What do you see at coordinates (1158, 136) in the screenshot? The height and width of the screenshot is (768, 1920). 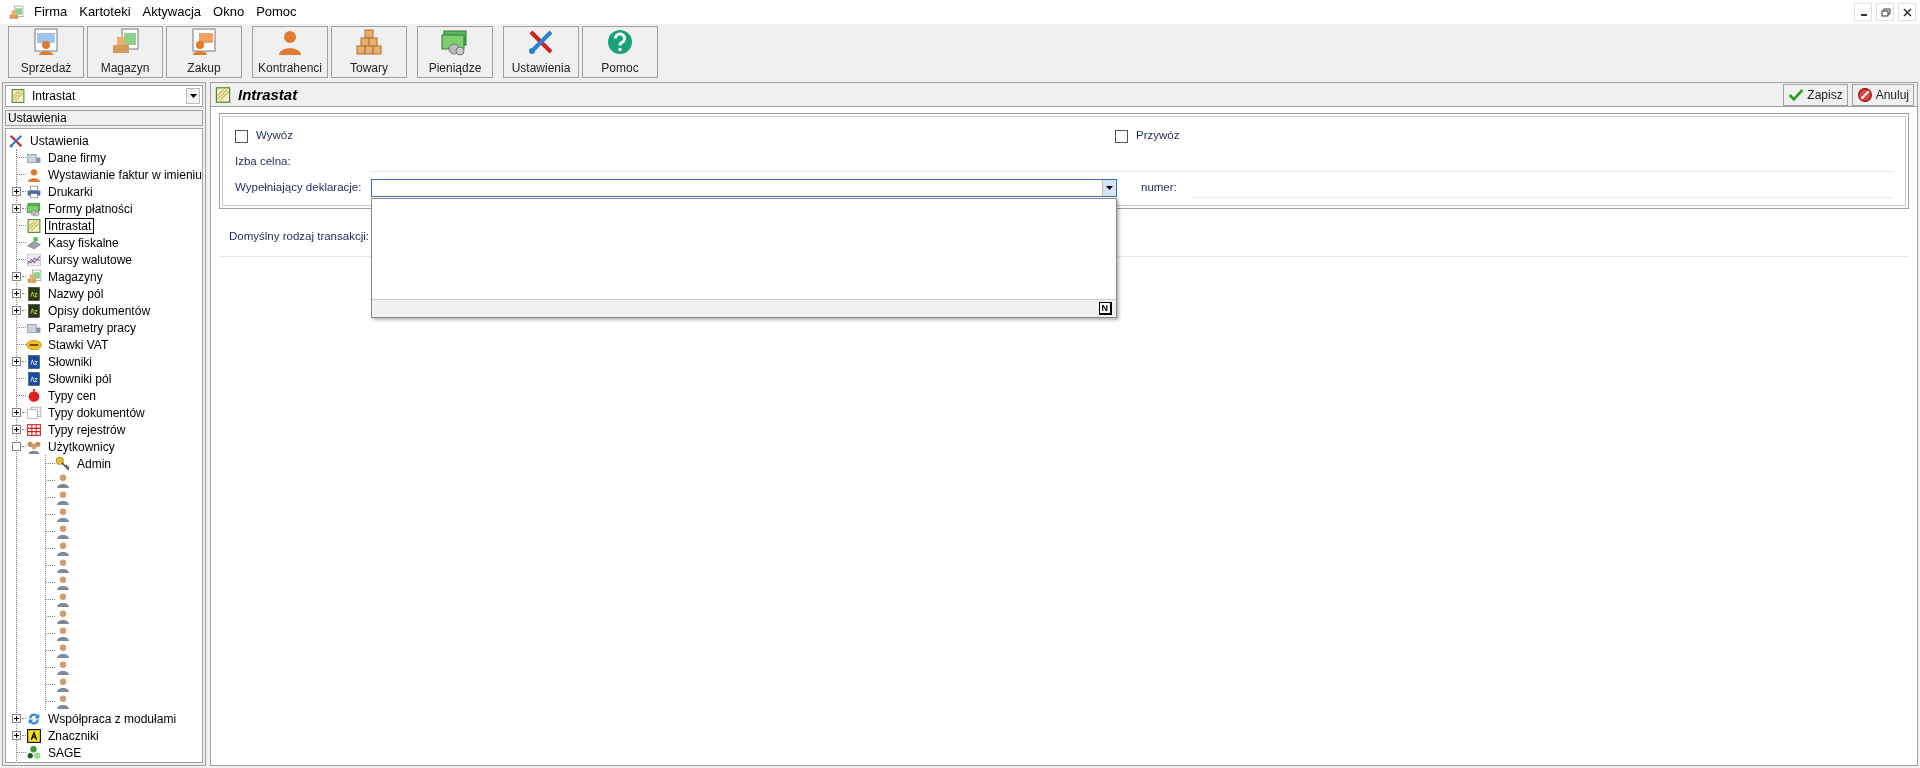 I see `checkbox-label: Przywóz` at bounding box center [1158, 136].